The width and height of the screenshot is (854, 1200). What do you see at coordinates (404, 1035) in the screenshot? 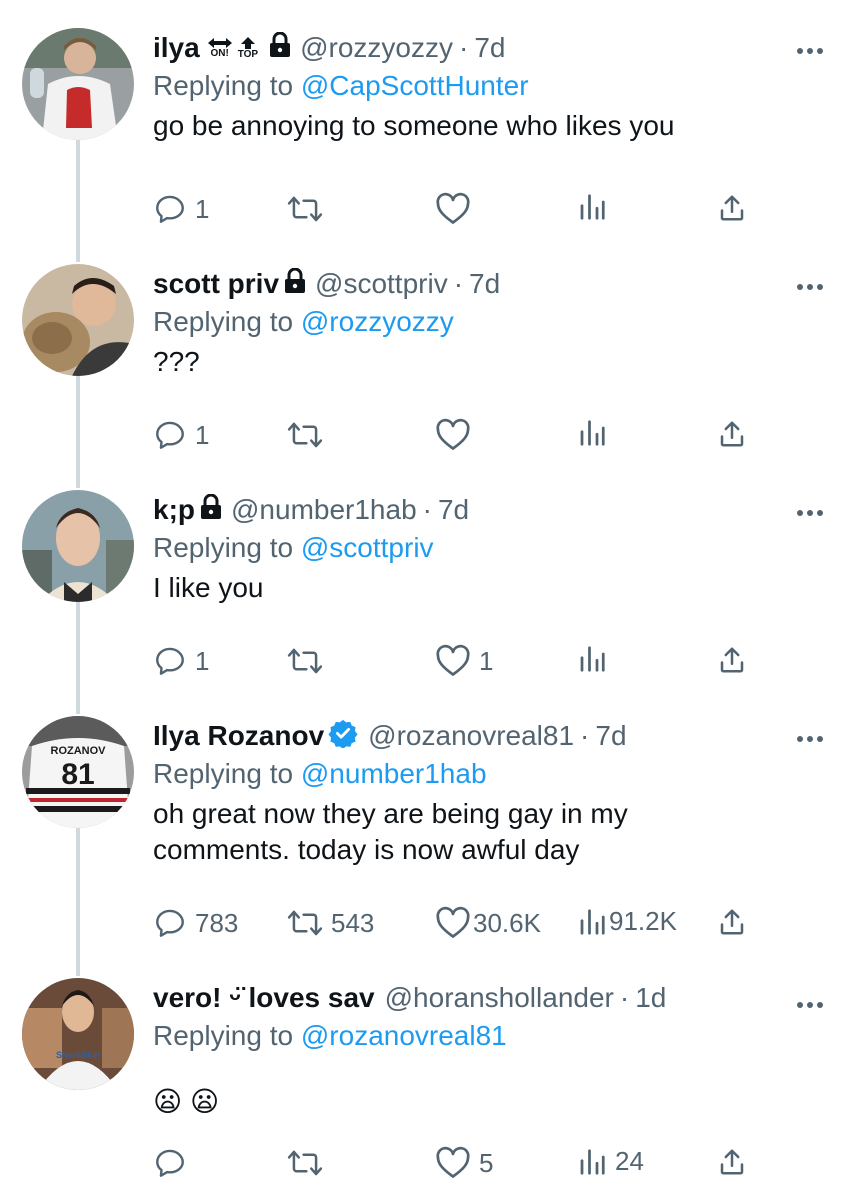
I see `replying-to-mention: @rozanovreal81` at bounding box center [404, 1035].